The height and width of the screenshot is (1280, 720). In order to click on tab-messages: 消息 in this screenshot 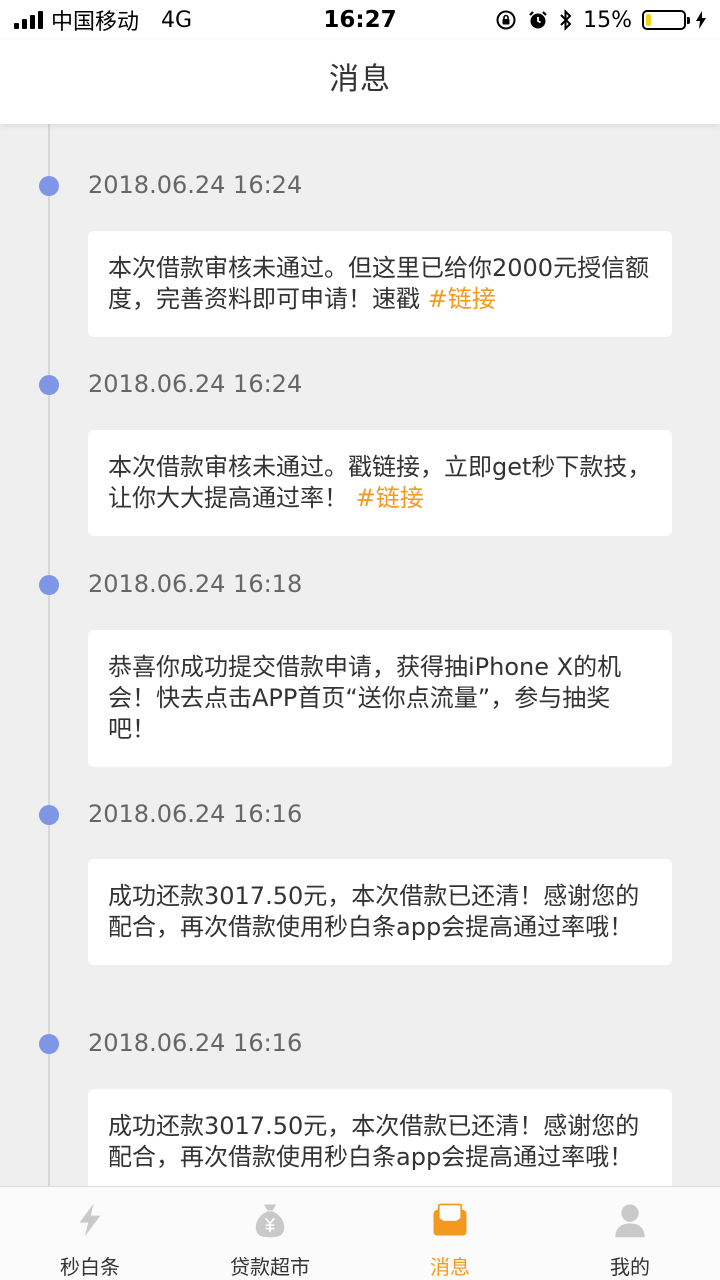, I will do `click(450, 1233)`.